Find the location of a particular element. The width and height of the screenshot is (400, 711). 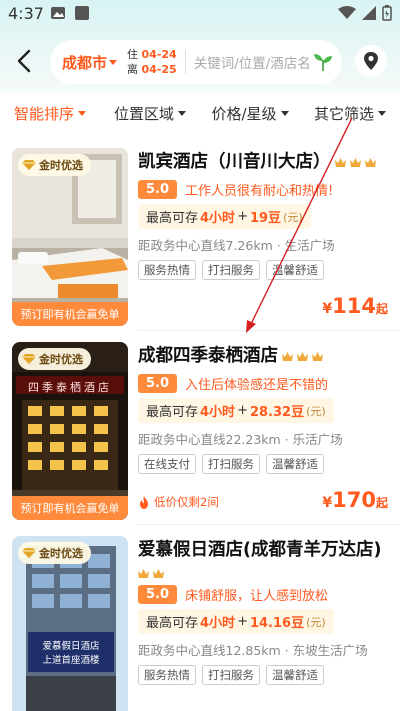

price-value: 114 is located at coordinates (354, 306).